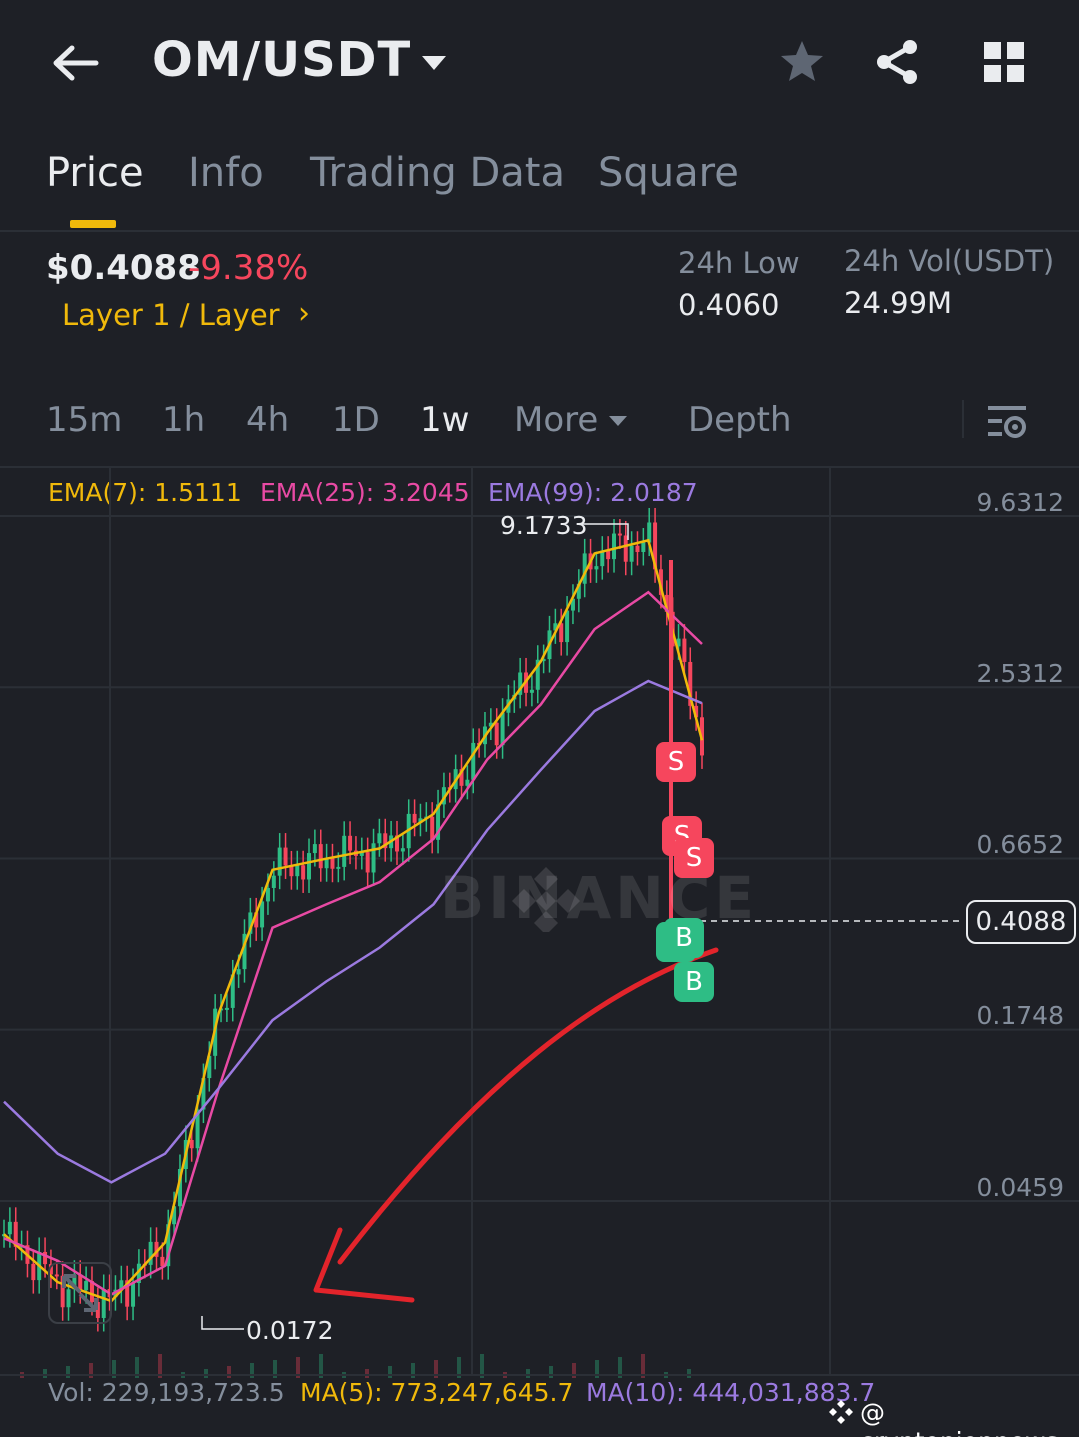 The image size is (1079, 1437). Describe the element at coordinates (434, 63) in the screenshot. I see `pair-dropdown-icon` at that location.